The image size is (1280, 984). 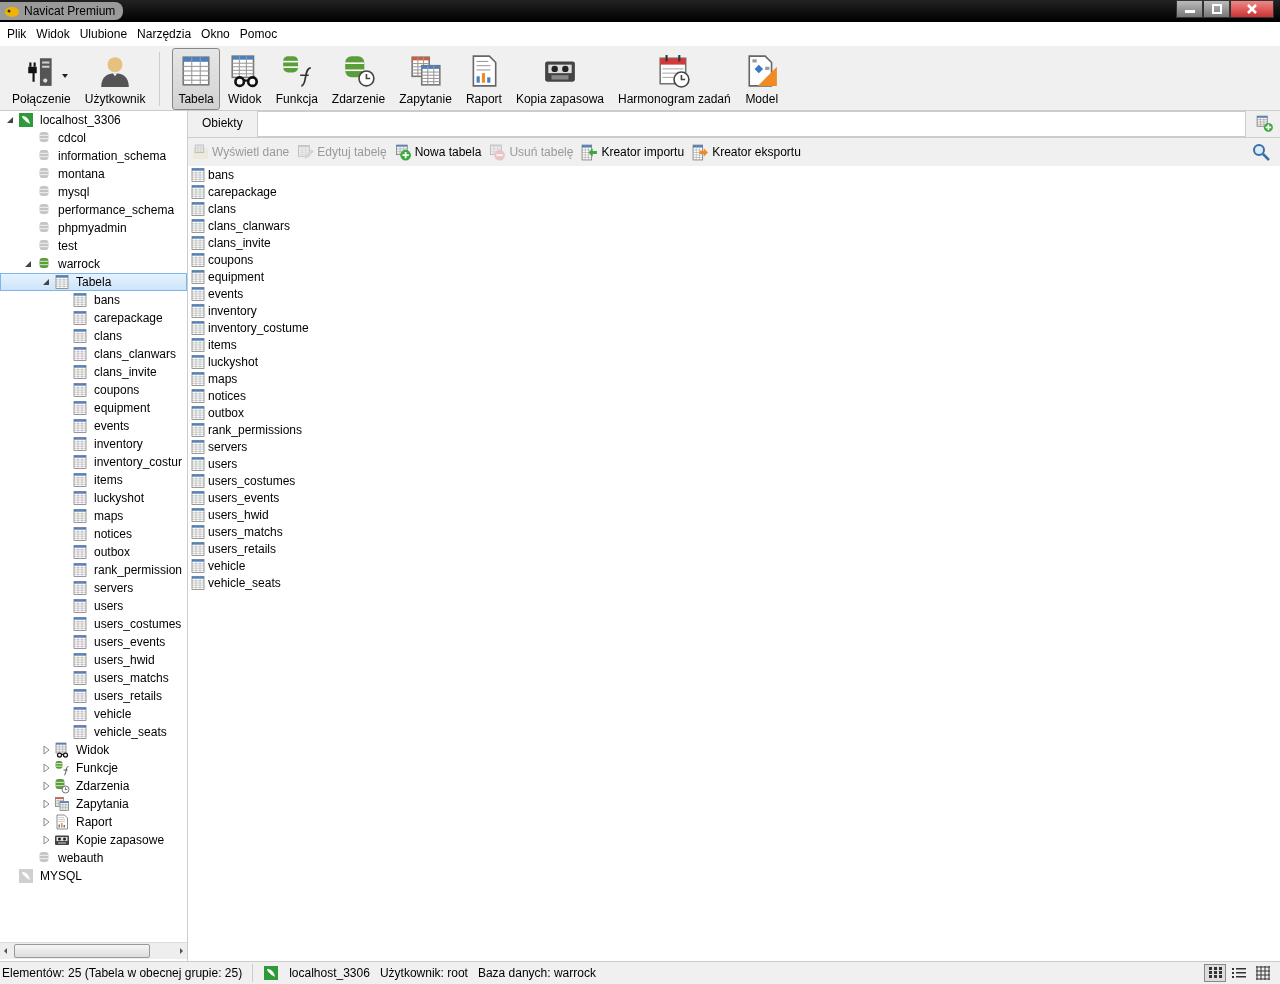 What do you see at coordinates (734, 361) in the screenshot?
I see `object-item: luckyshot` at bounding box center [734, 361].